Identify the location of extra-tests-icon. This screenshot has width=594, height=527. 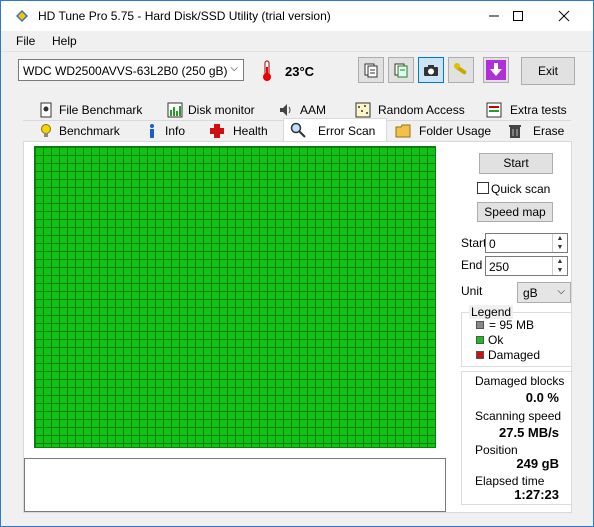
(494, 110).